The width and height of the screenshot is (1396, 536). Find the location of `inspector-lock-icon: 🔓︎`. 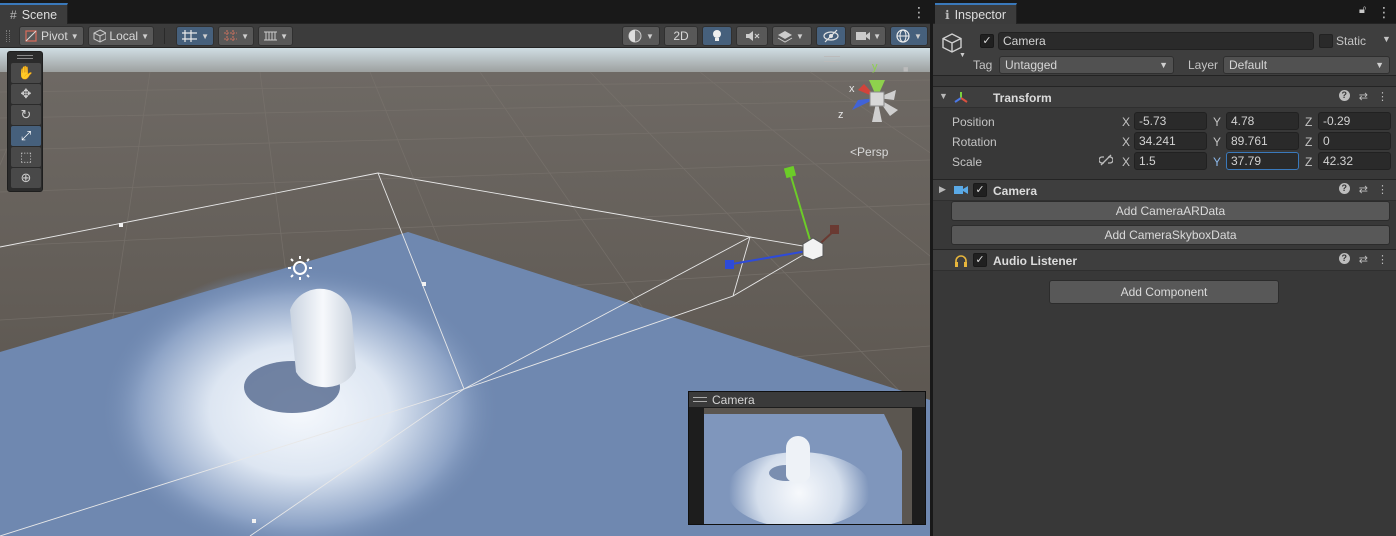

inspector-lock-icon: 🔓︎ is located at coordinates (1362, 10).